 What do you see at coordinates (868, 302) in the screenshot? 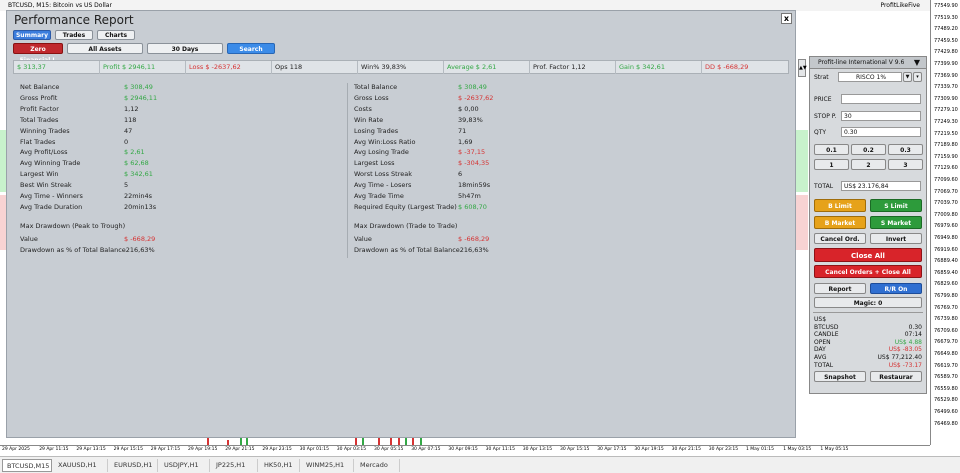
I see `magic-button: Magic: 0` at bounding box center [868, 302].